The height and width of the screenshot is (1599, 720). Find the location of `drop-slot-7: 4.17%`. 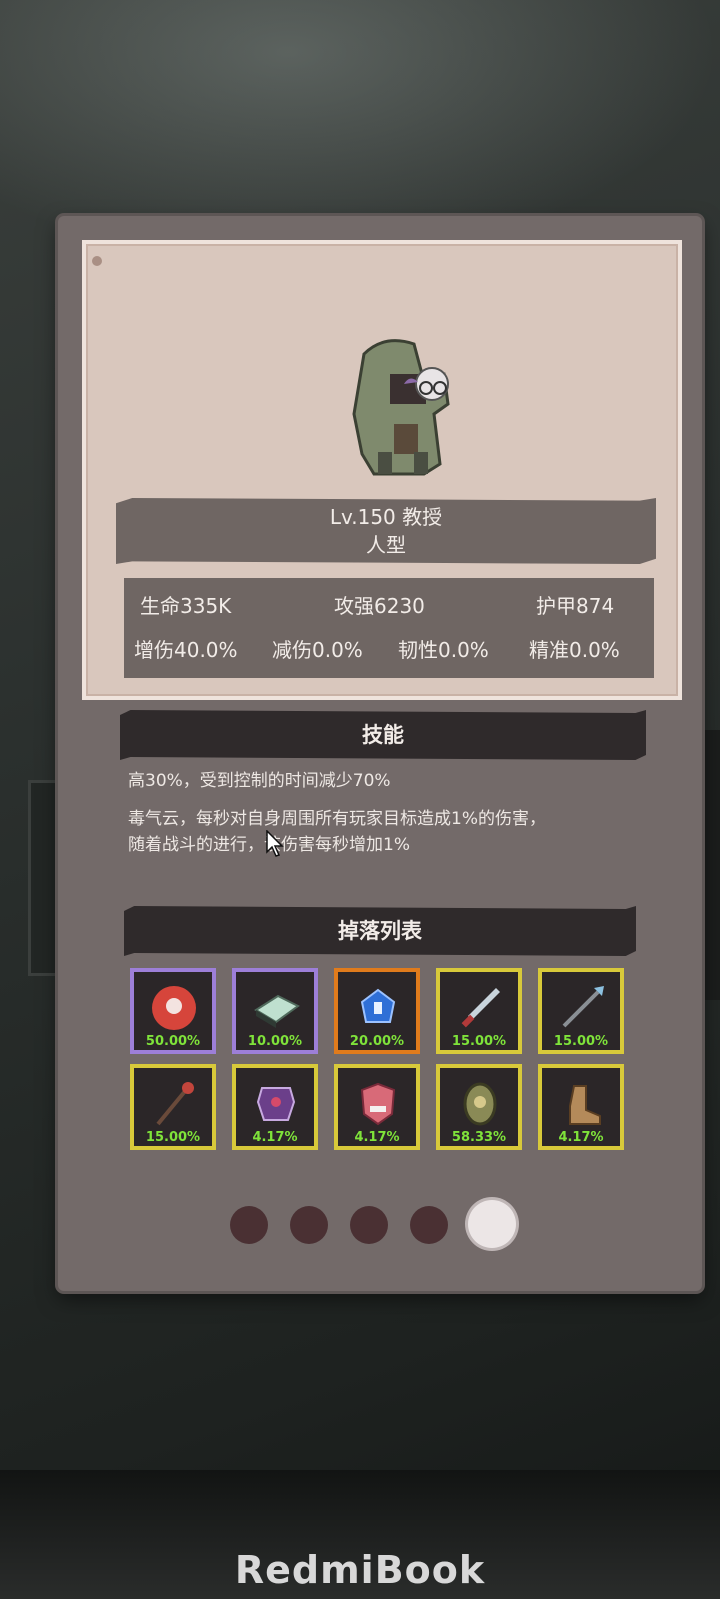

drop-slot-7: 4.17% is located at coordinates (275, 1107).